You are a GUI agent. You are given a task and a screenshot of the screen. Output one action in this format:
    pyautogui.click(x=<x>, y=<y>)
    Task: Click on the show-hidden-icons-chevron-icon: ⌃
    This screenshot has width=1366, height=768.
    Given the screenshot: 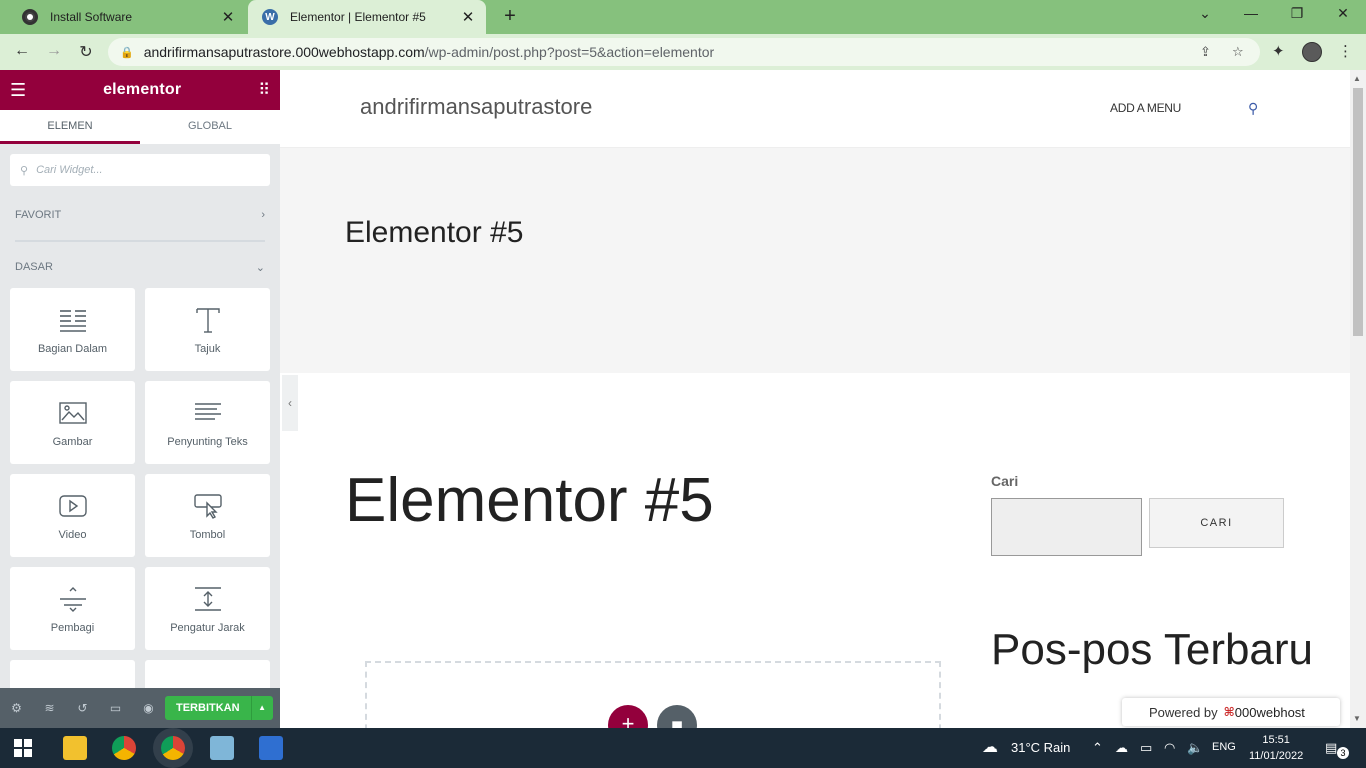 What is the action you would take?
    pyautogui.click(x=1097, y=748)
    